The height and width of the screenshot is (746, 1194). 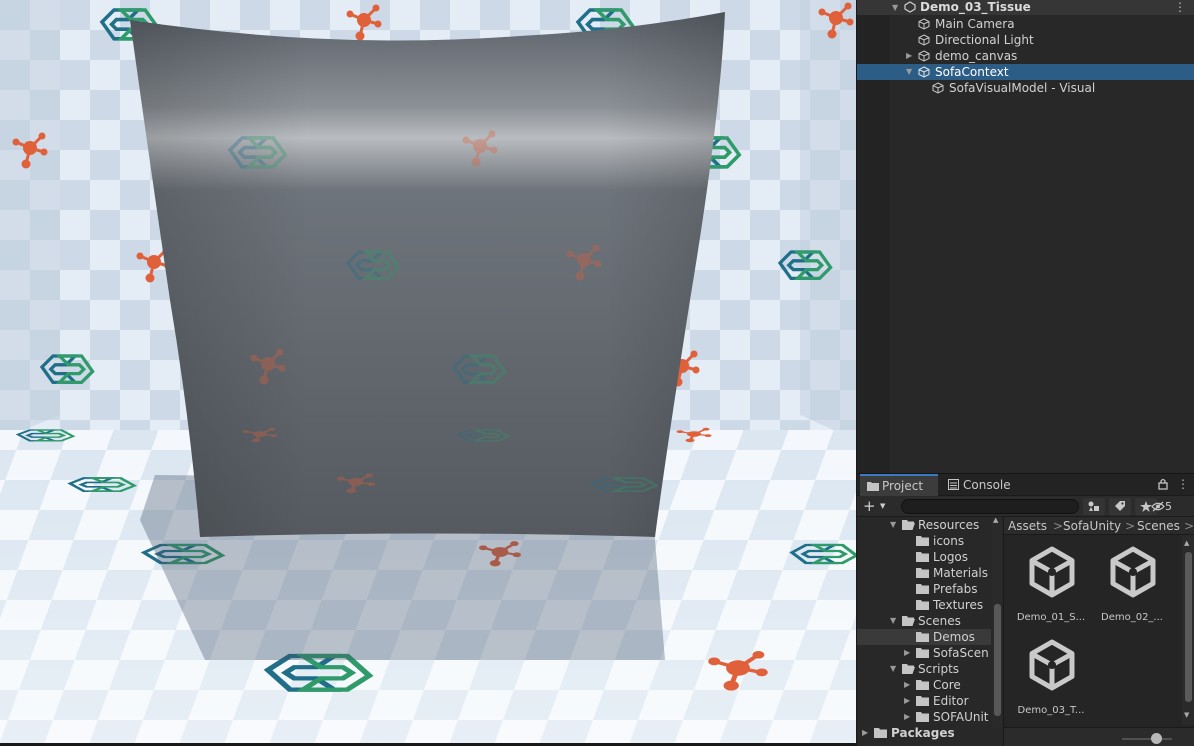 What do you see at coordinates (903, 486) in the screenshot?
I see `tab-label: Project` at bounding box center [903, 486].